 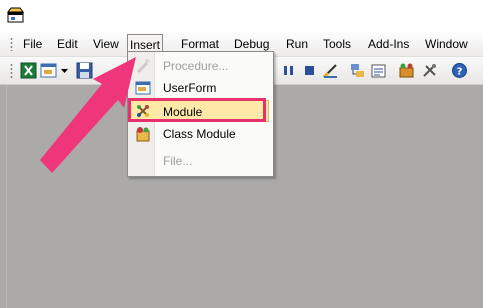 What do you see at coordinates (88, 115) in the screenshot?
I see `annotation-arrow` at bounding box center [88, 115].